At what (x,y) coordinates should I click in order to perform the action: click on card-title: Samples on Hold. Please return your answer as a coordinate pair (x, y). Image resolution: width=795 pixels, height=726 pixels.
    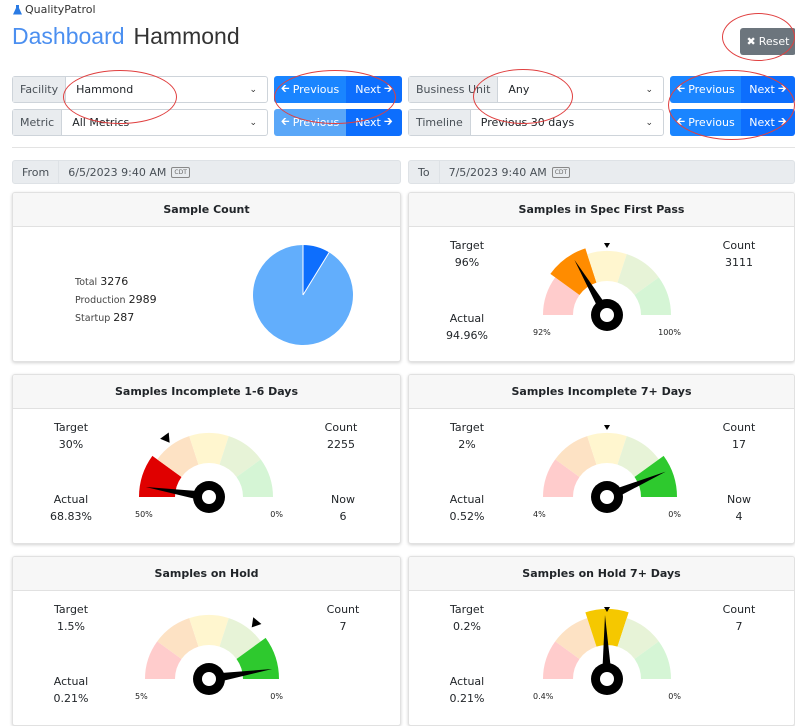
    Looking at the image, I should click on (206, 574).